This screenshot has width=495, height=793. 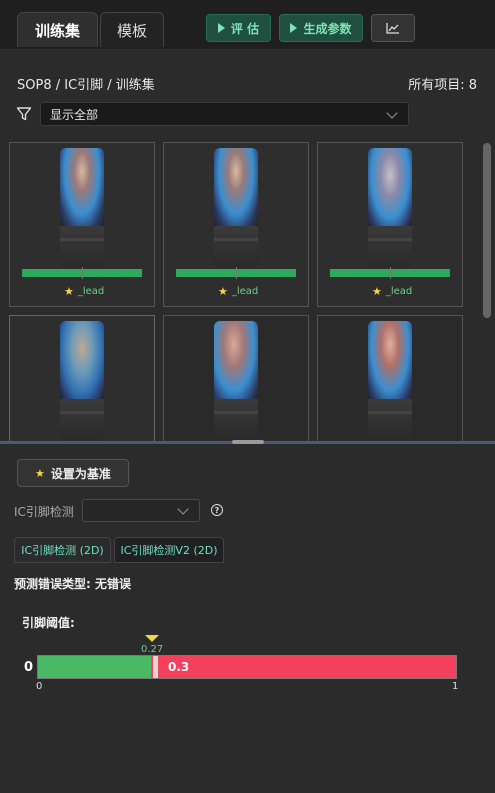 I want to click on help-icon: ?, so click(x=217, y=510).